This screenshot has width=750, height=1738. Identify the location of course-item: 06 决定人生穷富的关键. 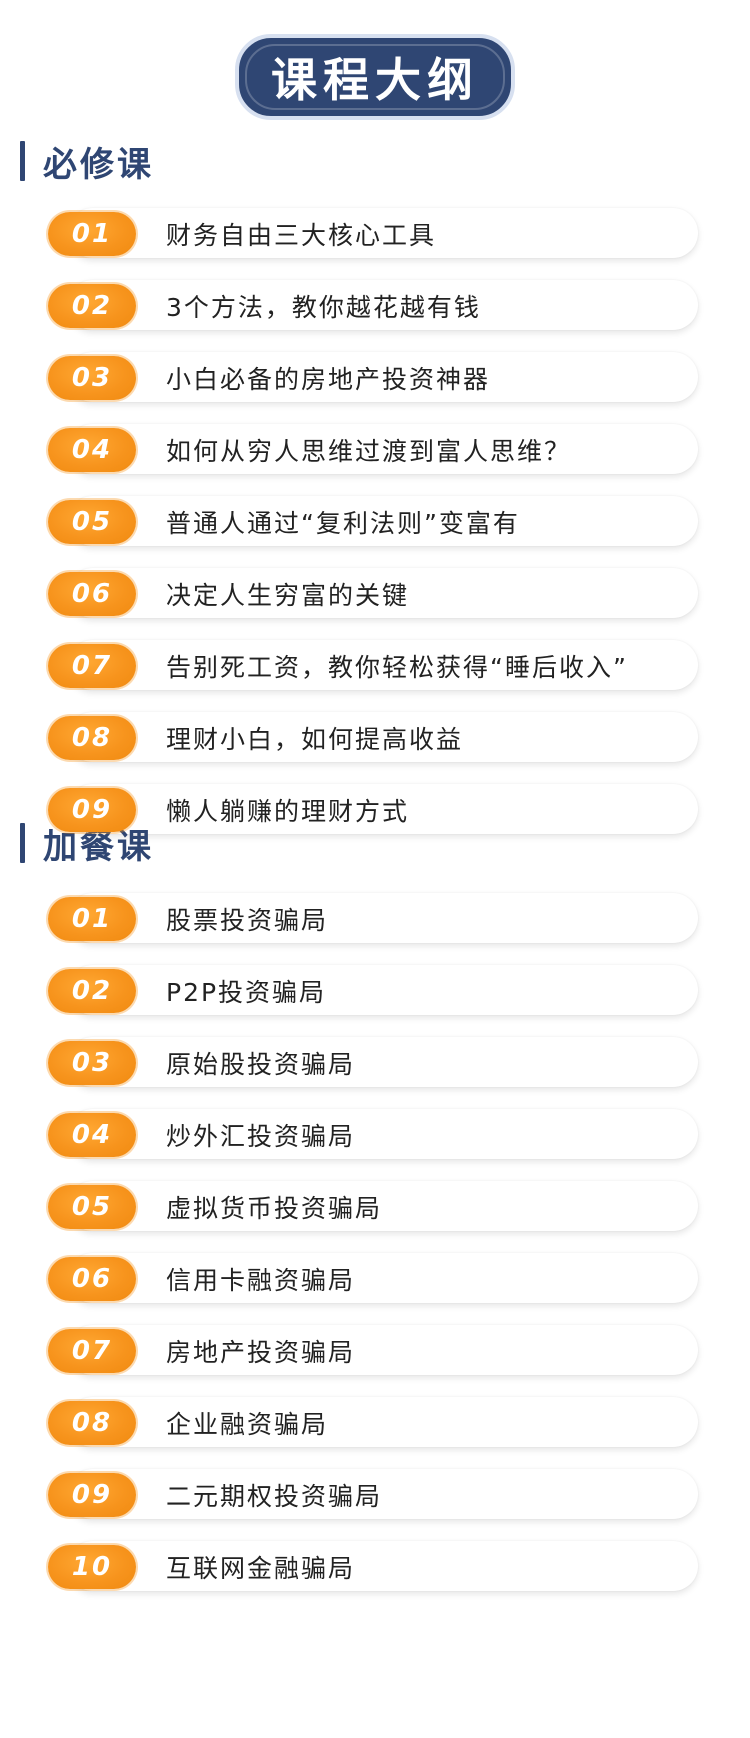
(384, 593).